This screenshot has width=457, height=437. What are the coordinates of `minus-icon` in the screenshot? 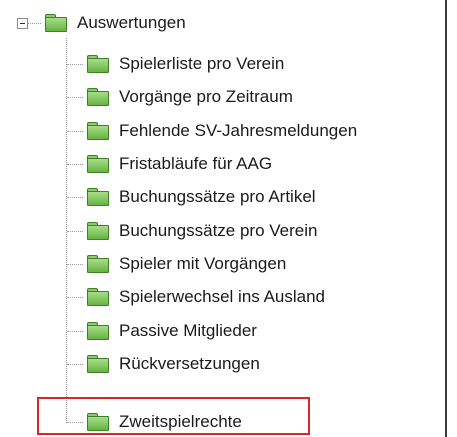 It's located at (22, 23).